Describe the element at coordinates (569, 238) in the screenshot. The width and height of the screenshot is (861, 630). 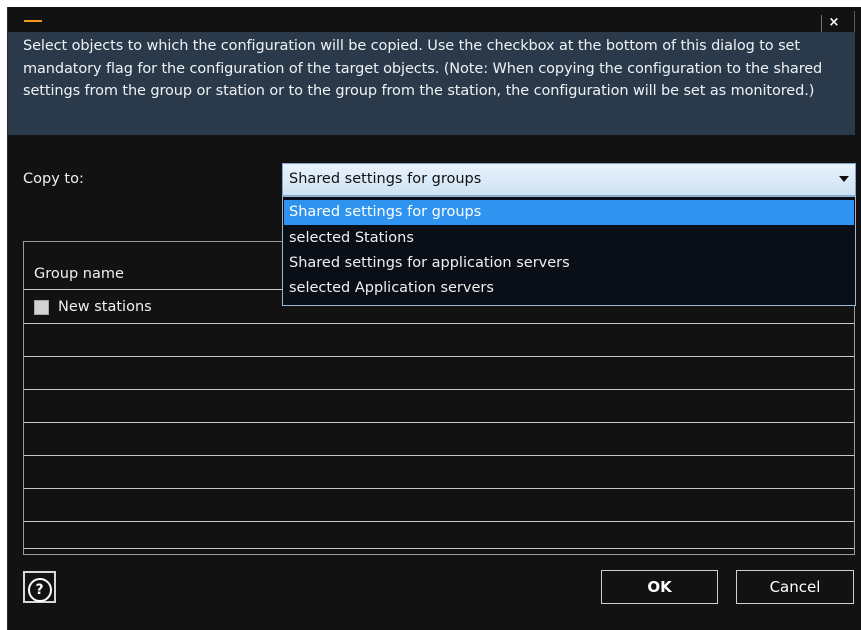
I see `dropdown-option-selected-stations: selected Stations` at that location.